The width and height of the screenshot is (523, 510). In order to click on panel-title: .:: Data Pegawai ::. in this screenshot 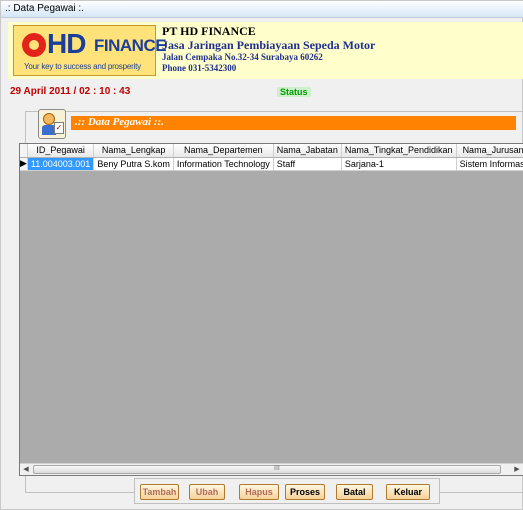, I will do `click(119, 122)`.